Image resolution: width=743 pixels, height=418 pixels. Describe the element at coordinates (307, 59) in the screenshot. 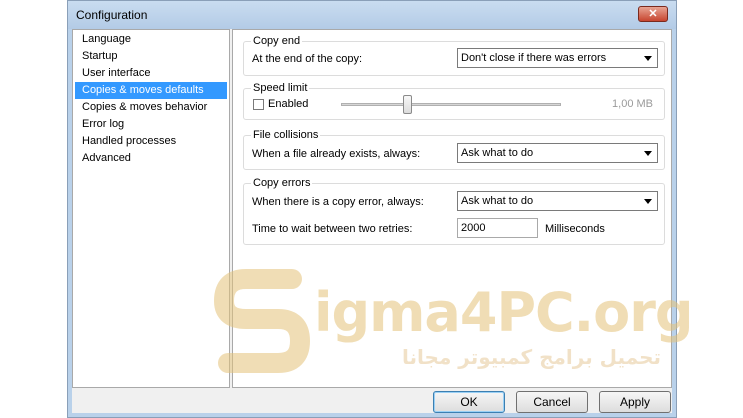

I see `copy-end-label: At the end of the copy:` at that location.